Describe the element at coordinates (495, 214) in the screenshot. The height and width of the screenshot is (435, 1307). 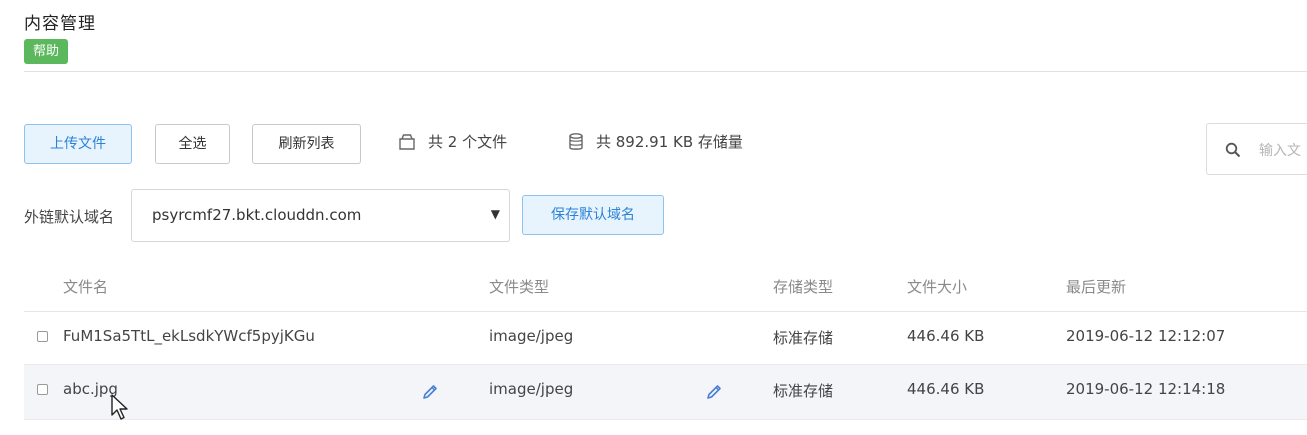
I see `caret-down-icon: ▼` at that location.